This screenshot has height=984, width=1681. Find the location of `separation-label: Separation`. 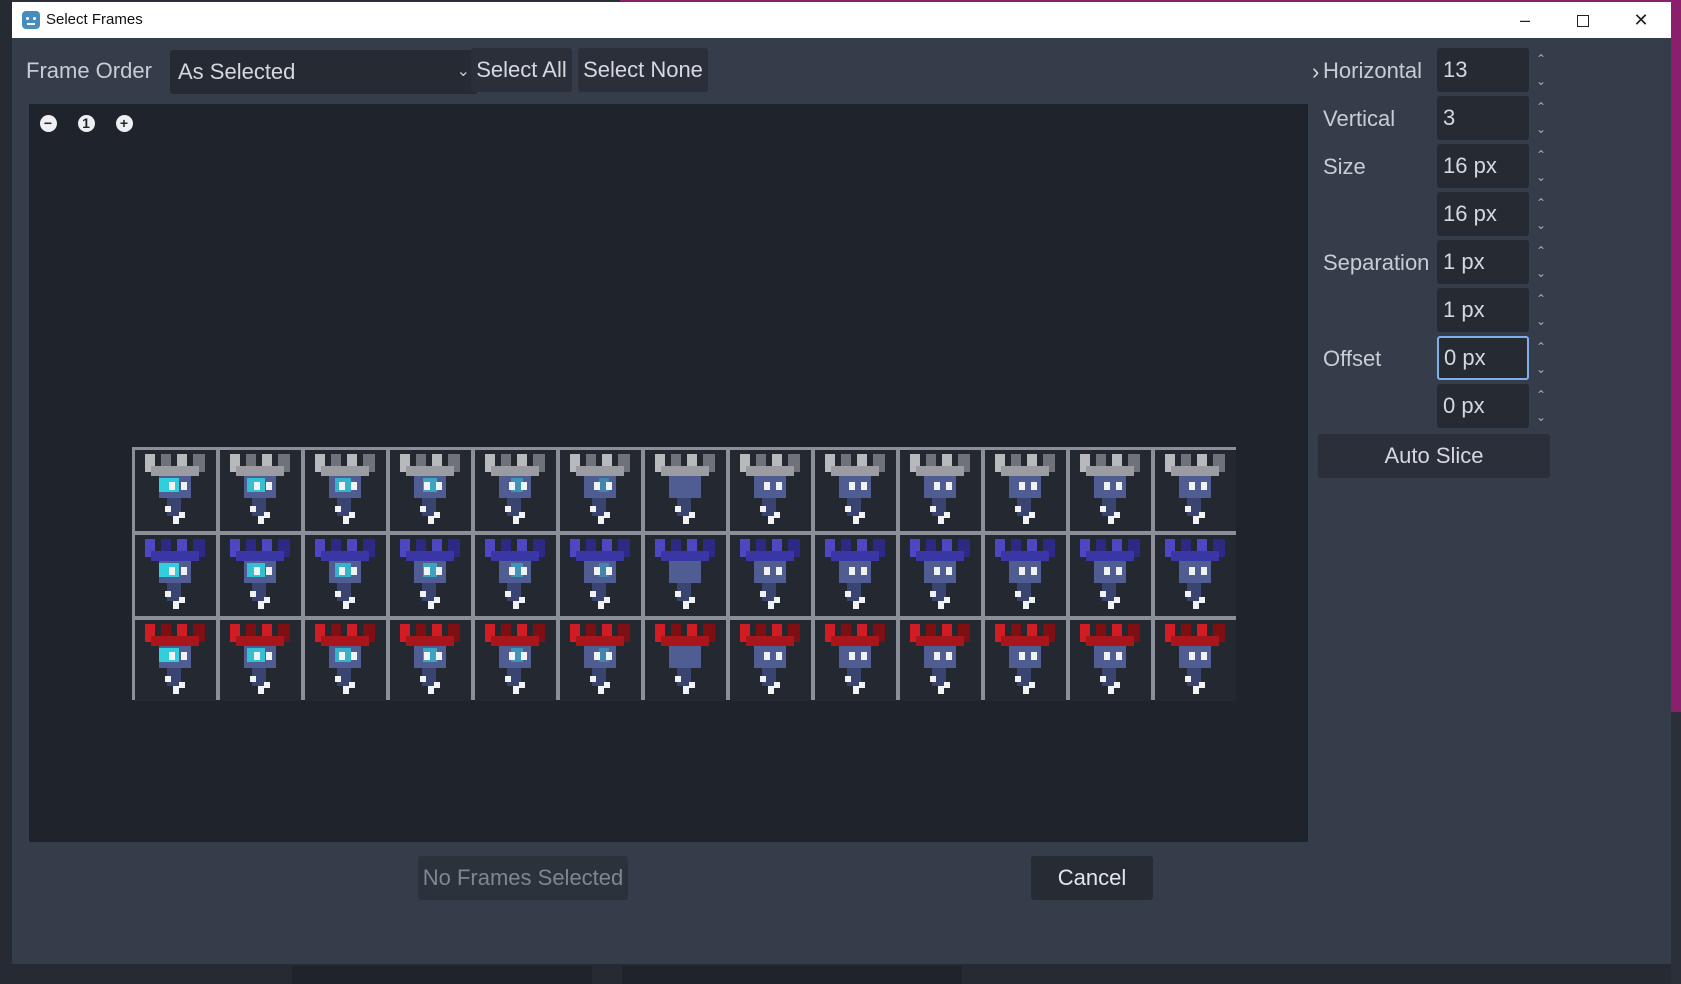

separation-label: Separation is located at coordinates (1376, 262).